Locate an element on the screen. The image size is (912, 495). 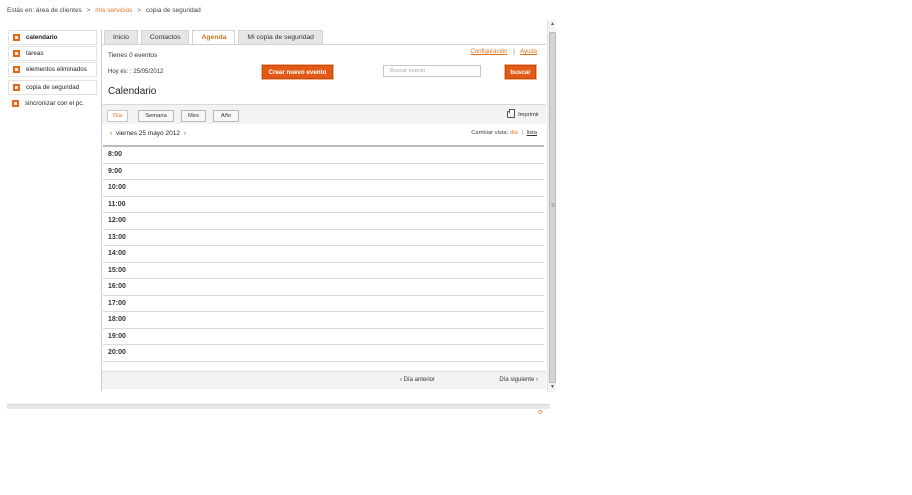
tab-mi-copia-seguridad: Mi copia de seguridad is located at coordinates (280, 37).